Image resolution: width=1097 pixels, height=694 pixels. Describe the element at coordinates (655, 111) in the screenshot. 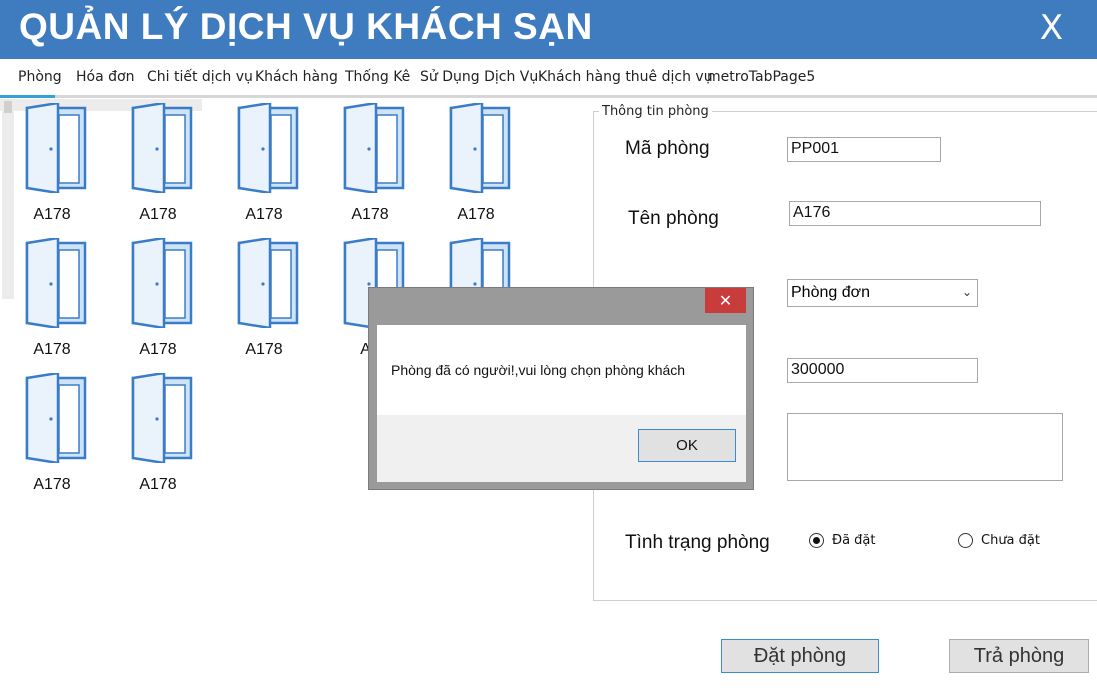

I see `room-info-group-title: Thông tin phòng` at that location.